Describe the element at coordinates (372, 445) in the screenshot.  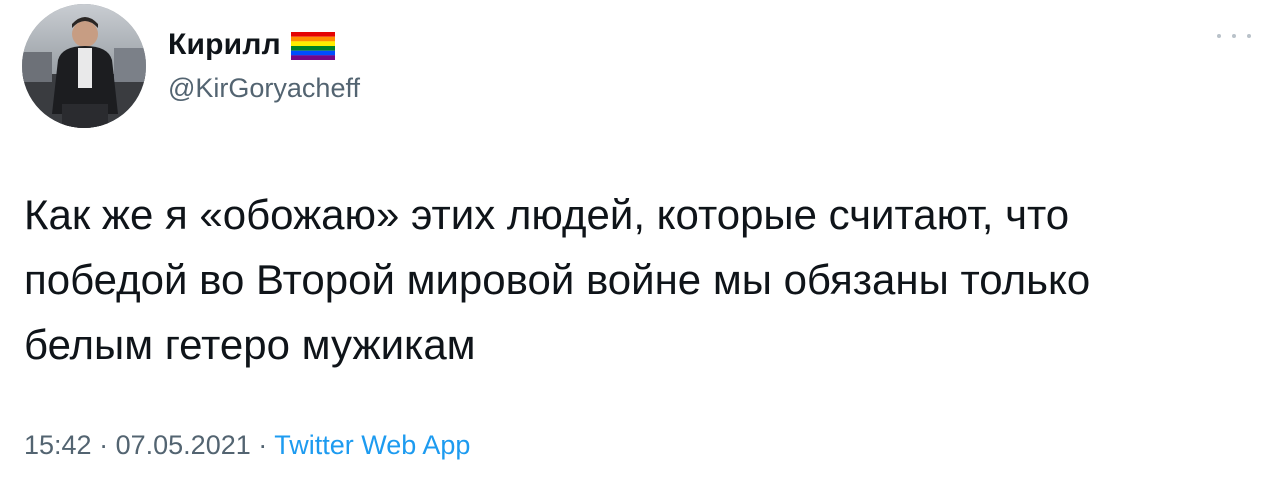
I see `tweet-source-link: Twitter Web App` at that location.